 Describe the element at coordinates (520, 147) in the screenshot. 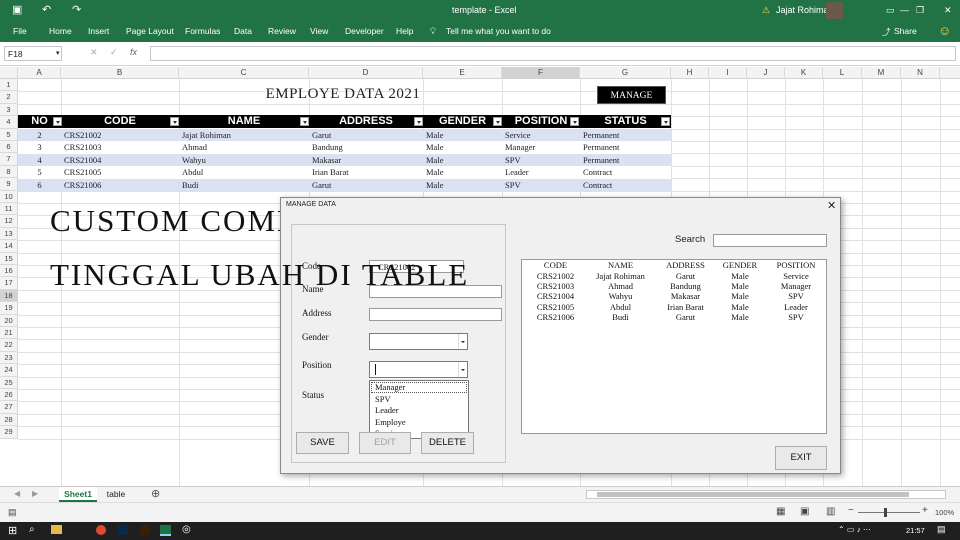

I see `cell-position: Manager` at that location.